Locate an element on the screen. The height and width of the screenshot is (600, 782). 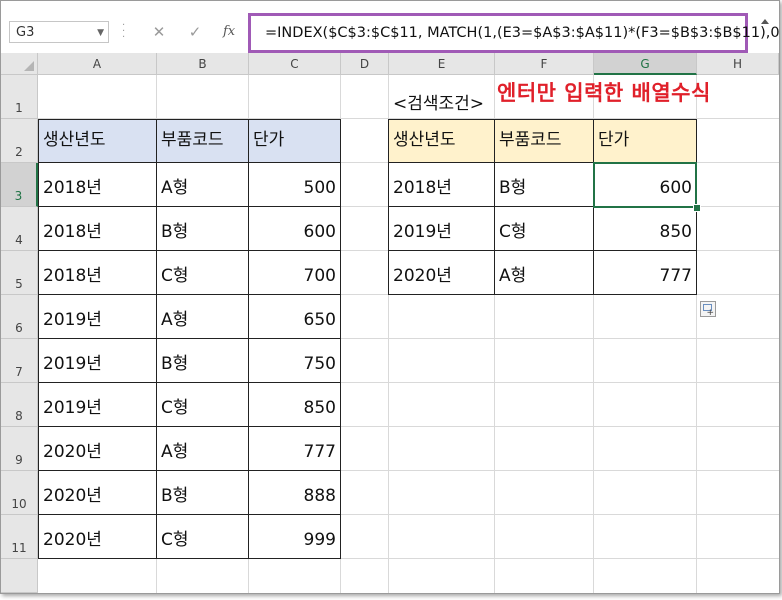
source-table-cell: 700 is located at coordinates (295, 273).